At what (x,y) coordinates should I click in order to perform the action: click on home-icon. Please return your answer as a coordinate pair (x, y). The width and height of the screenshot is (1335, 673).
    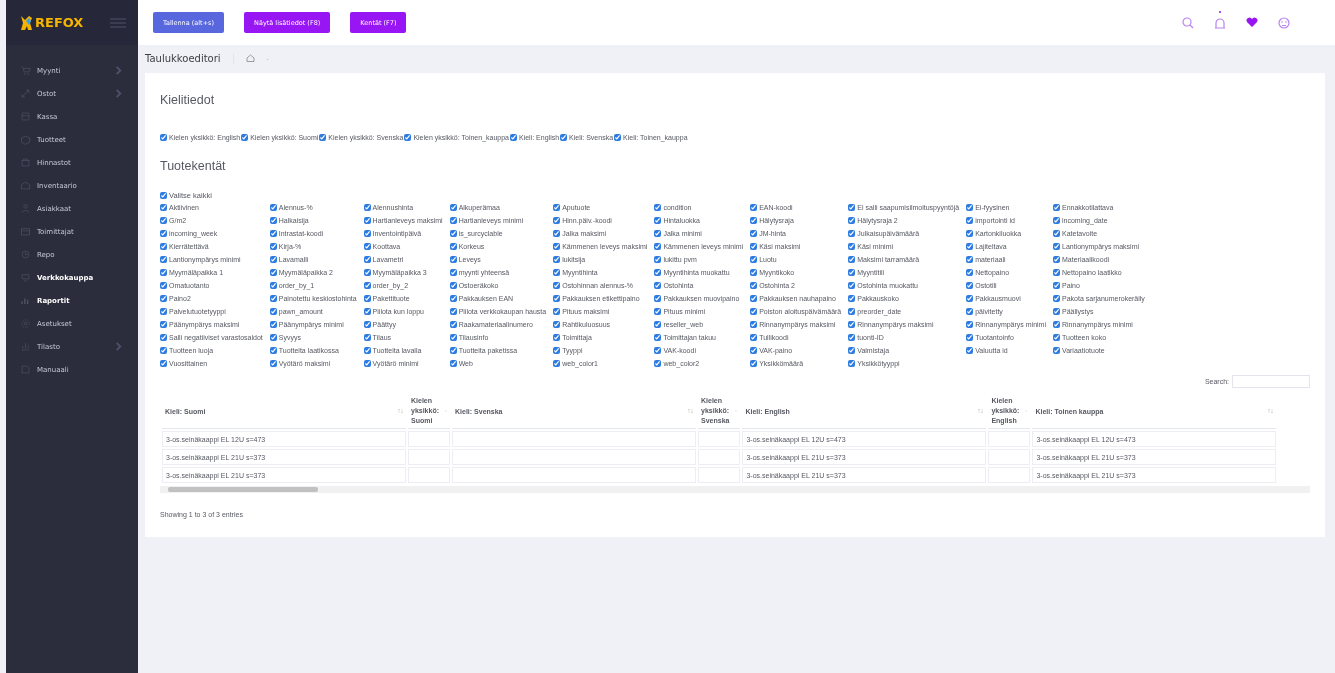
    Looking at the image, I should click on (250, 58).